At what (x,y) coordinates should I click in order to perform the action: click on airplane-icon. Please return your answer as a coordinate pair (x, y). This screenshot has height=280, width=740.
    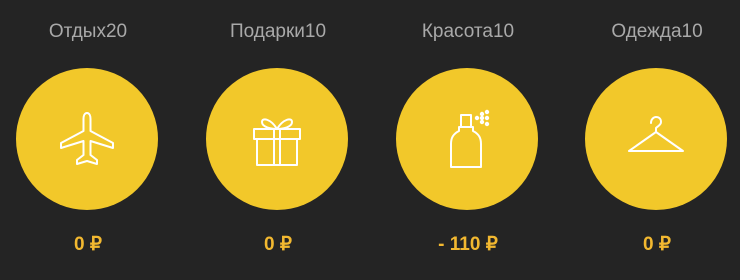
    Looking at the image, I should click on (87, 138).